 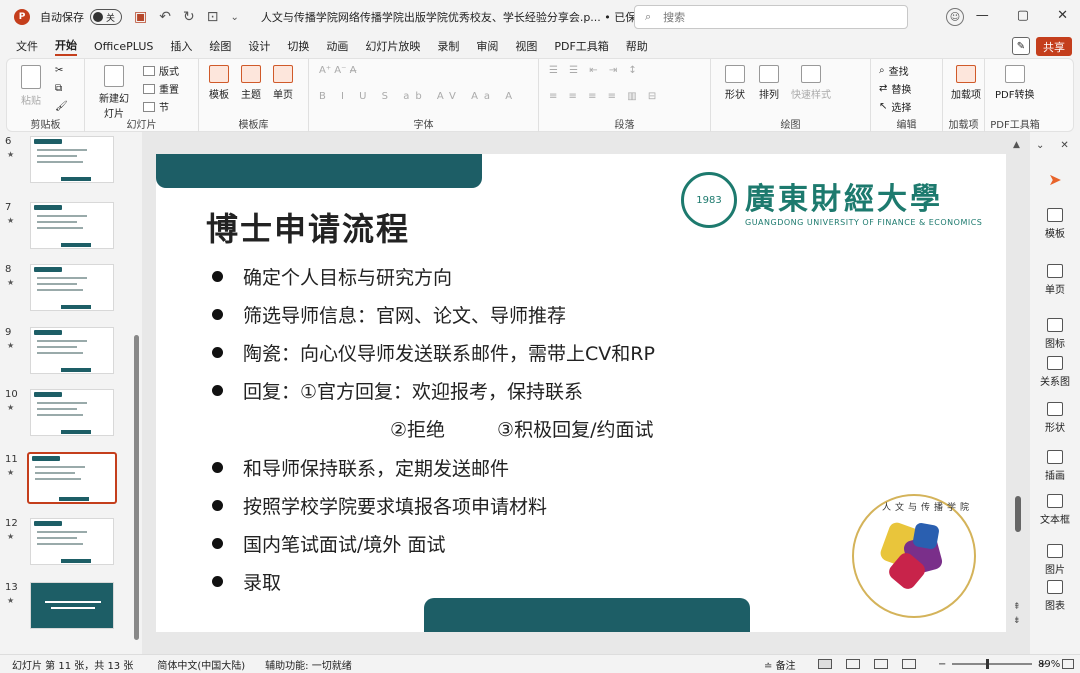 What do you see at coordinates (992, 664) in the screenshot?
I see `zoom-slider: − +` at bounding box center [992, 664].